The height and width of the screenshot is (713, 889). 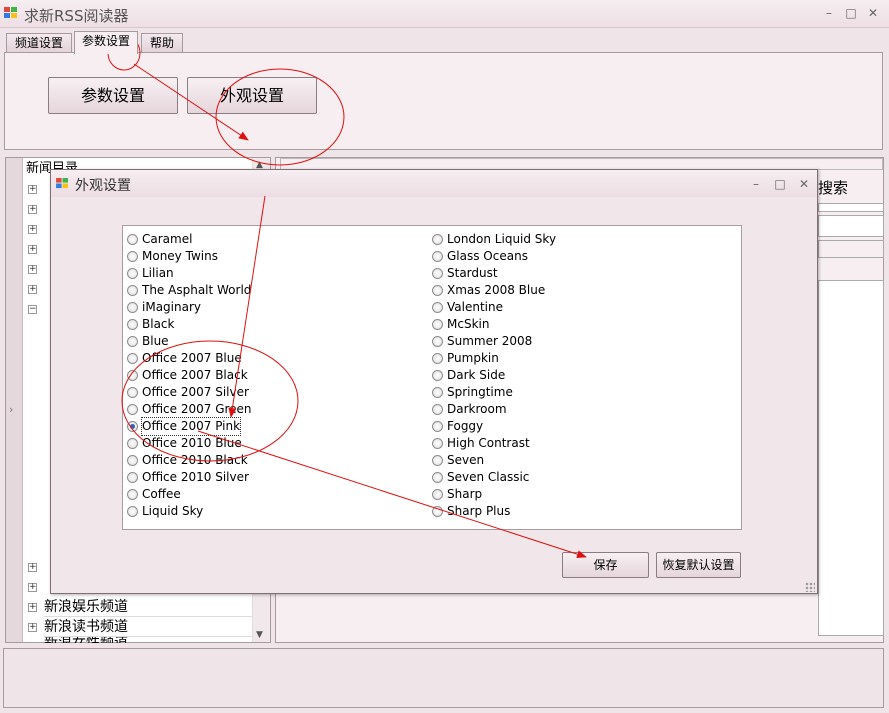 What do you see at coordinates (475, 307) in the screenshot?
I see `skin-option-label: Valentine` at bounding box center [475, 307].